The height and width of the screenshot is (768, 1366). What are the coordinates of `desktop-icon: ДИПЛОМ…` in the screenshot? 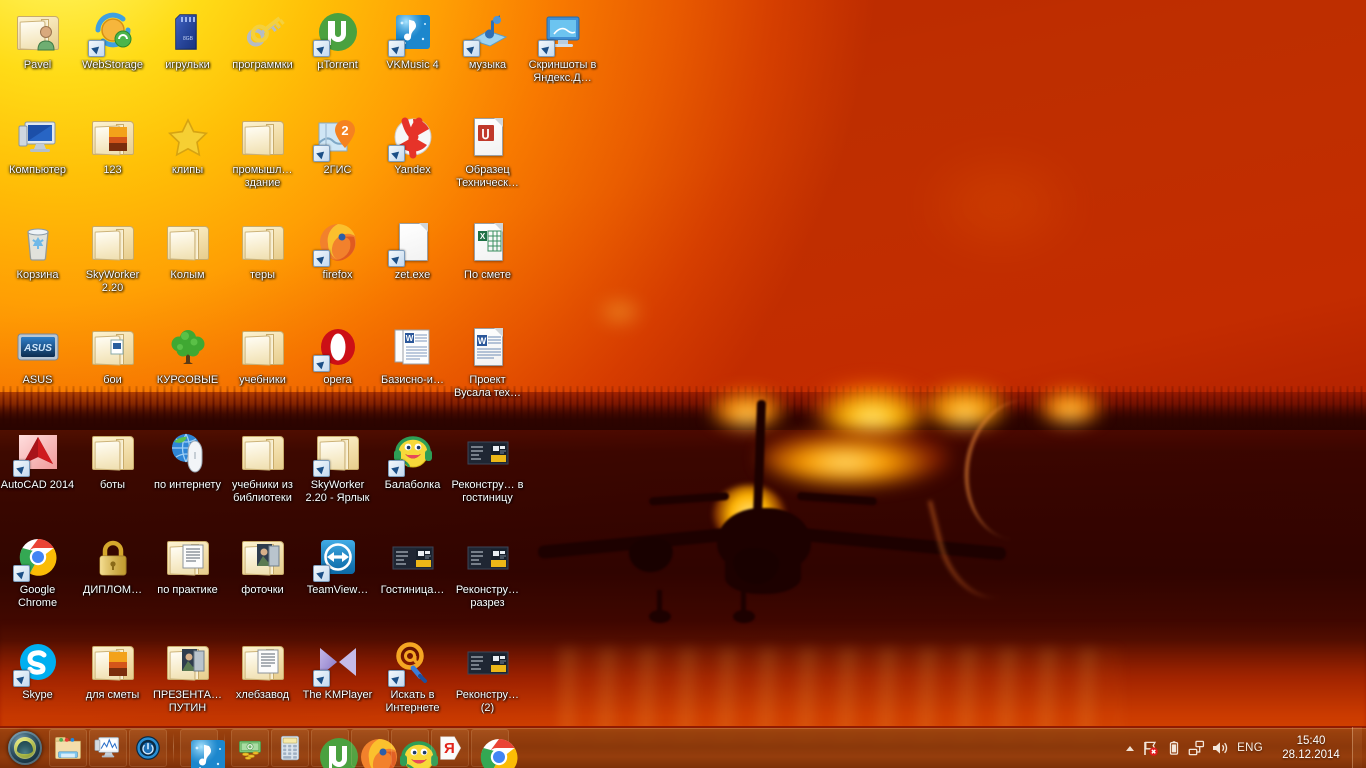 It's located at (112, 576).